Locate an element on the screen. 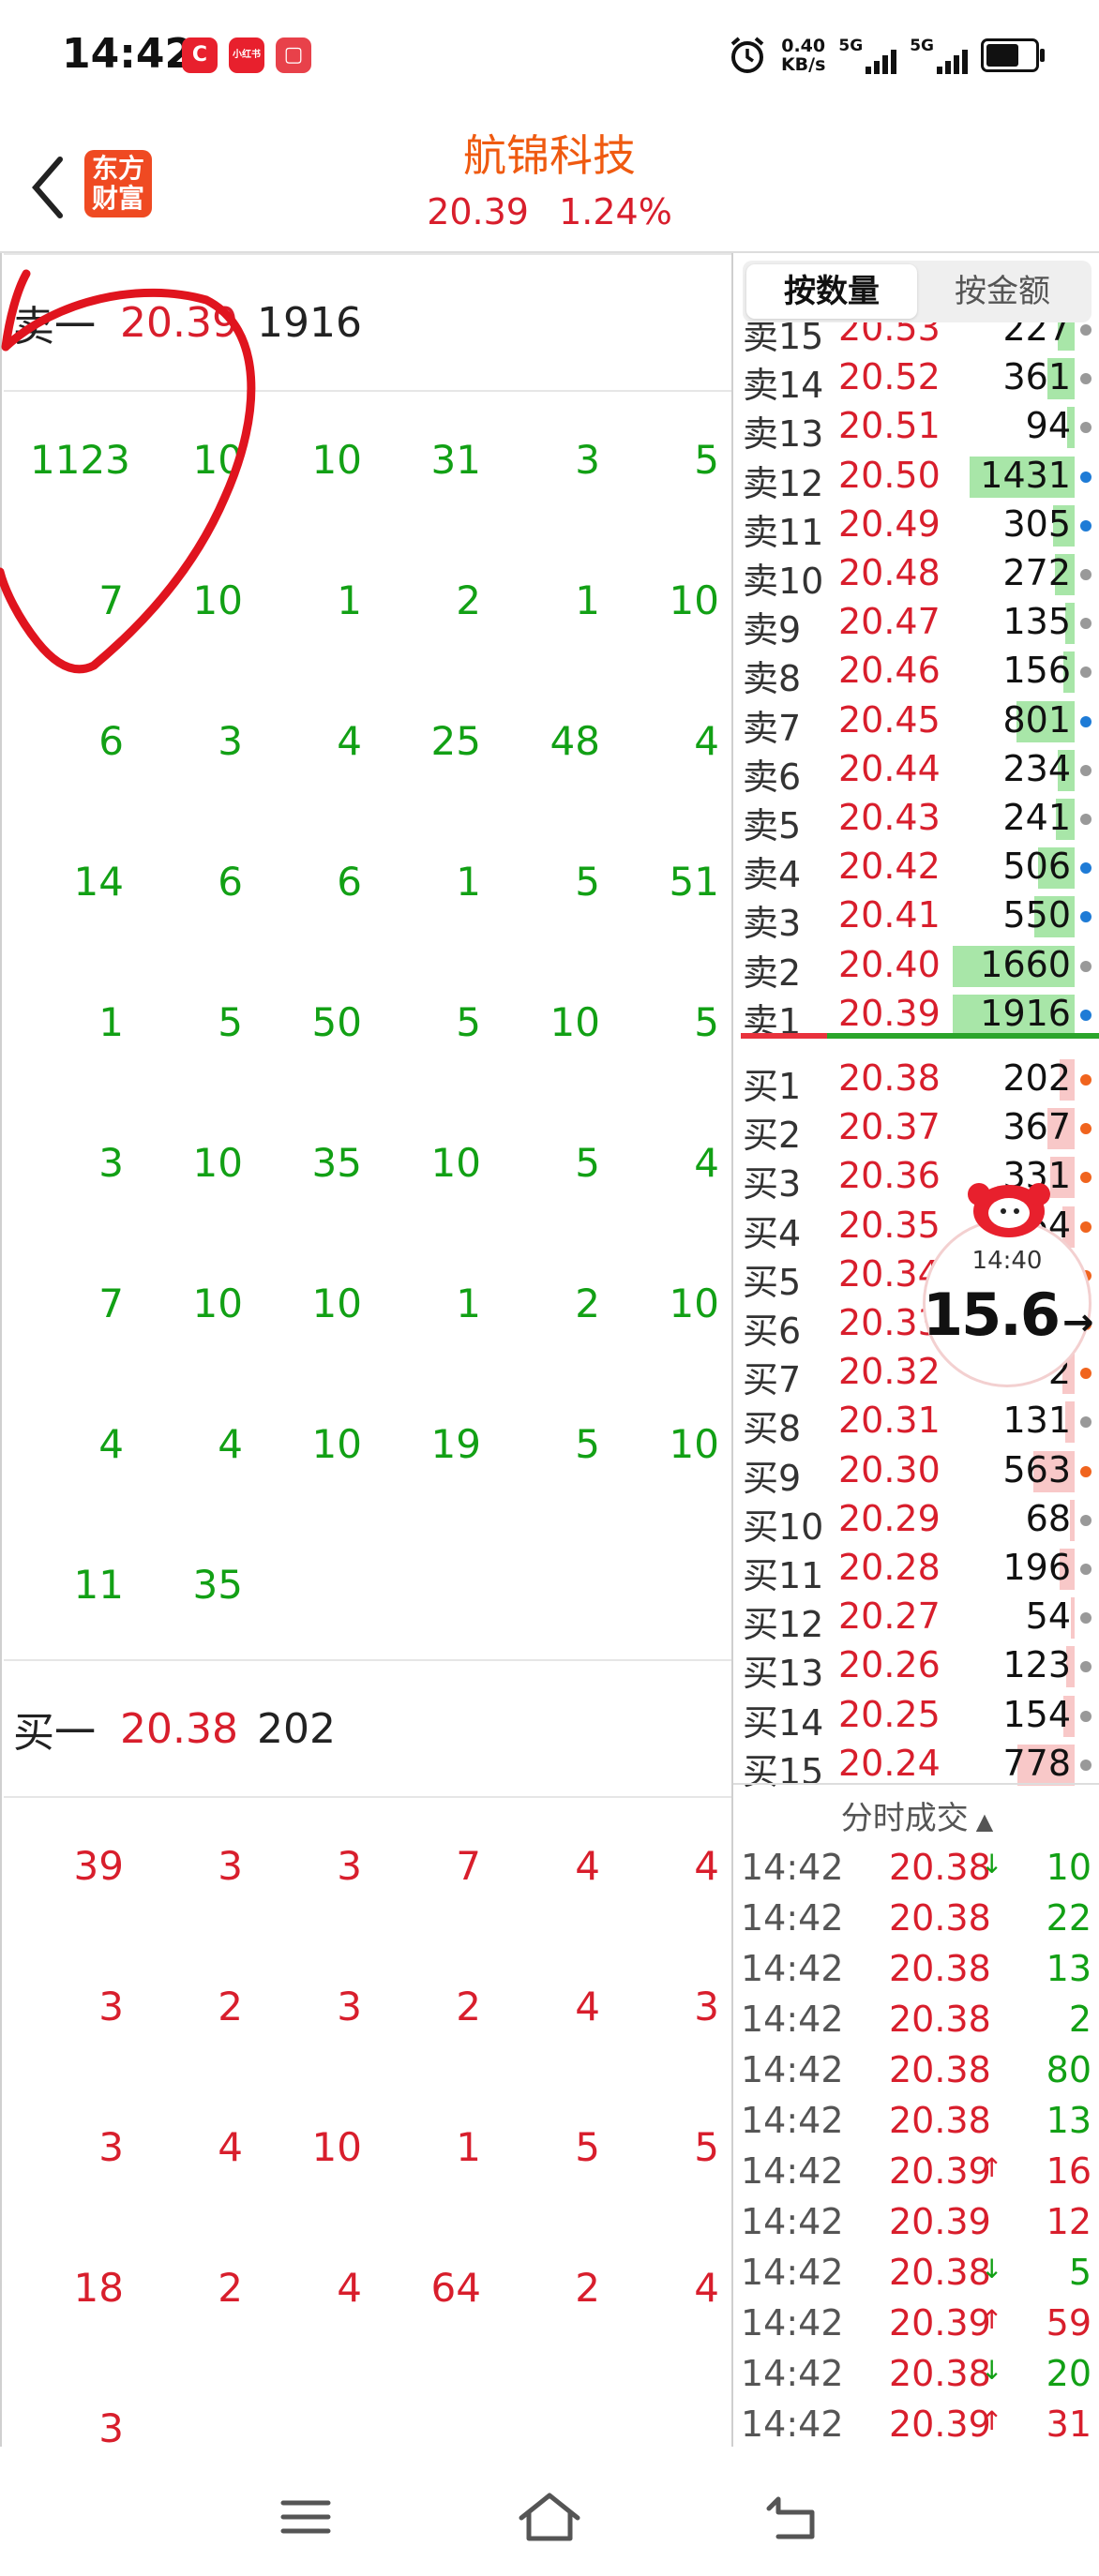 This screenshot has height=2576, width=1099. buy-level-row: 买13 20.26 123 is located at coordinates (916, 1667).